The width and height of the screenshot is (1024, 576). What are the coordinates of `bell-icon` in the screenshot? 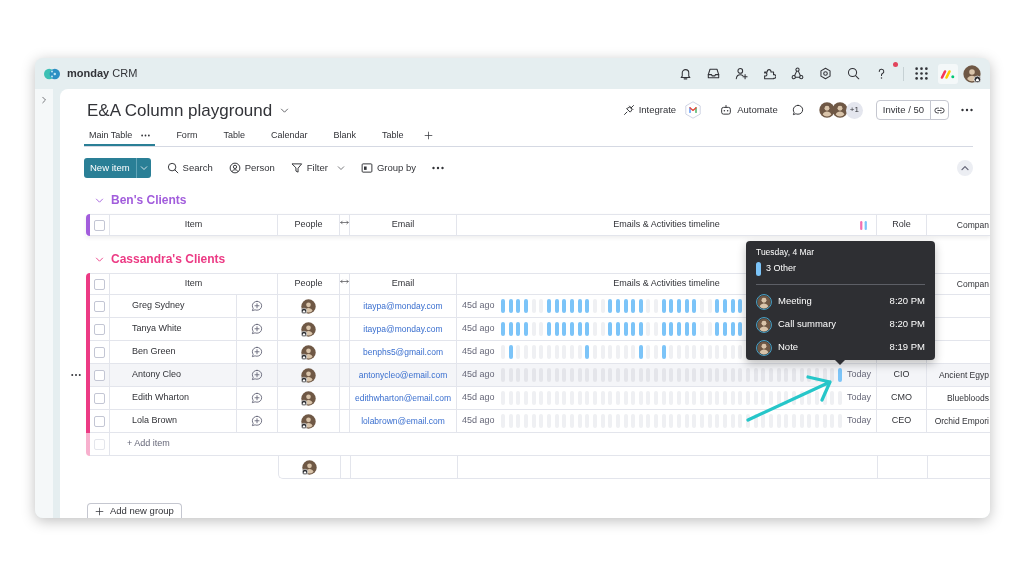 It's located at (685, 73).